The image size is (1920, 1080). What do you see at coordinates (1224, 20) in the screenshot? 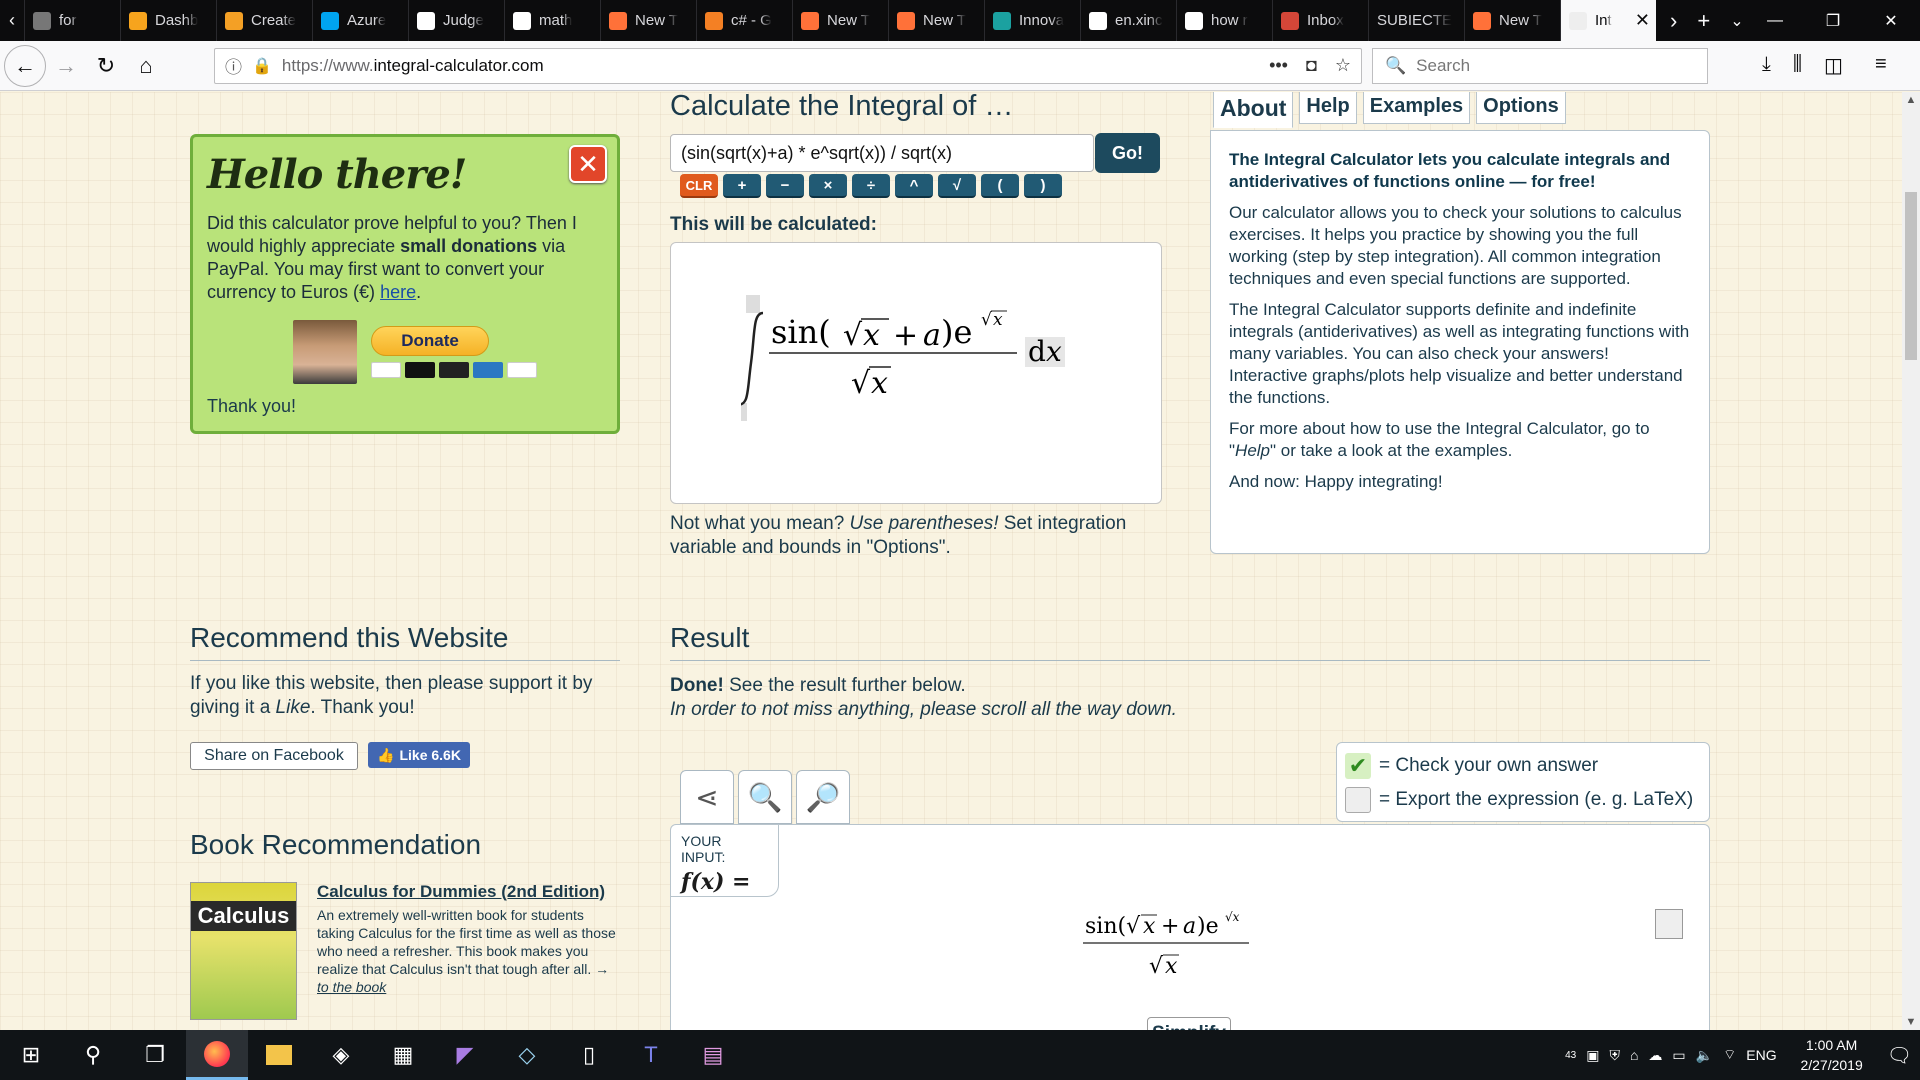
I see `browser-tab: how r` at bounding box center [1224, 20].